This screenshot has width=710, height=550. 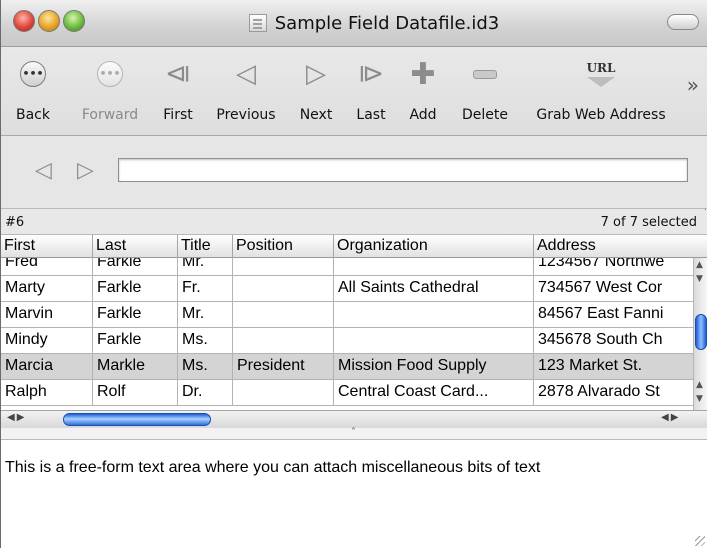 I want to click on first-button: ⧏ First, so click(x=178, y=93).